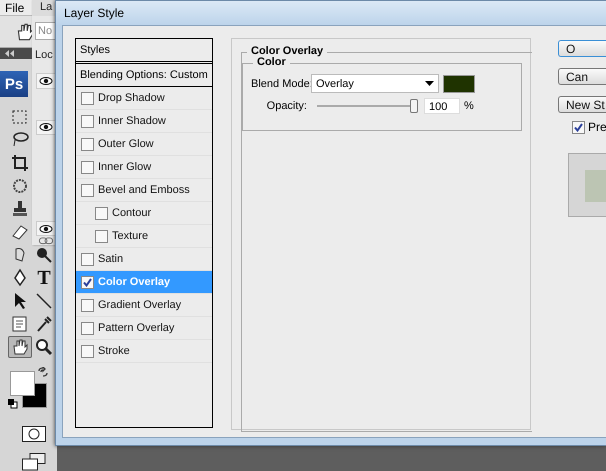 The width and height of the screenshot is (606, 471). I want to click on link-icon, so click(46, 241).